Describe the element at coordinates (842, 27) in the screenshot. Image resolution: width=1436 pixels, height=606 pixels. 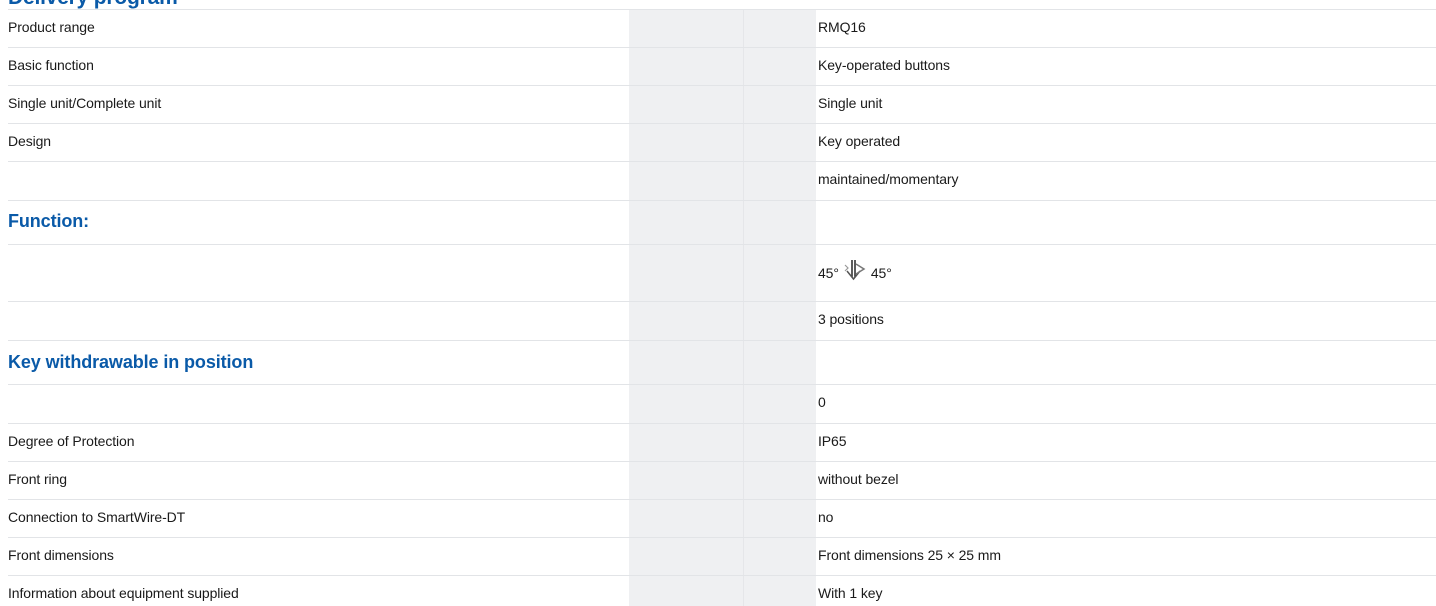
I see `row-value: RMQ16` at that location.